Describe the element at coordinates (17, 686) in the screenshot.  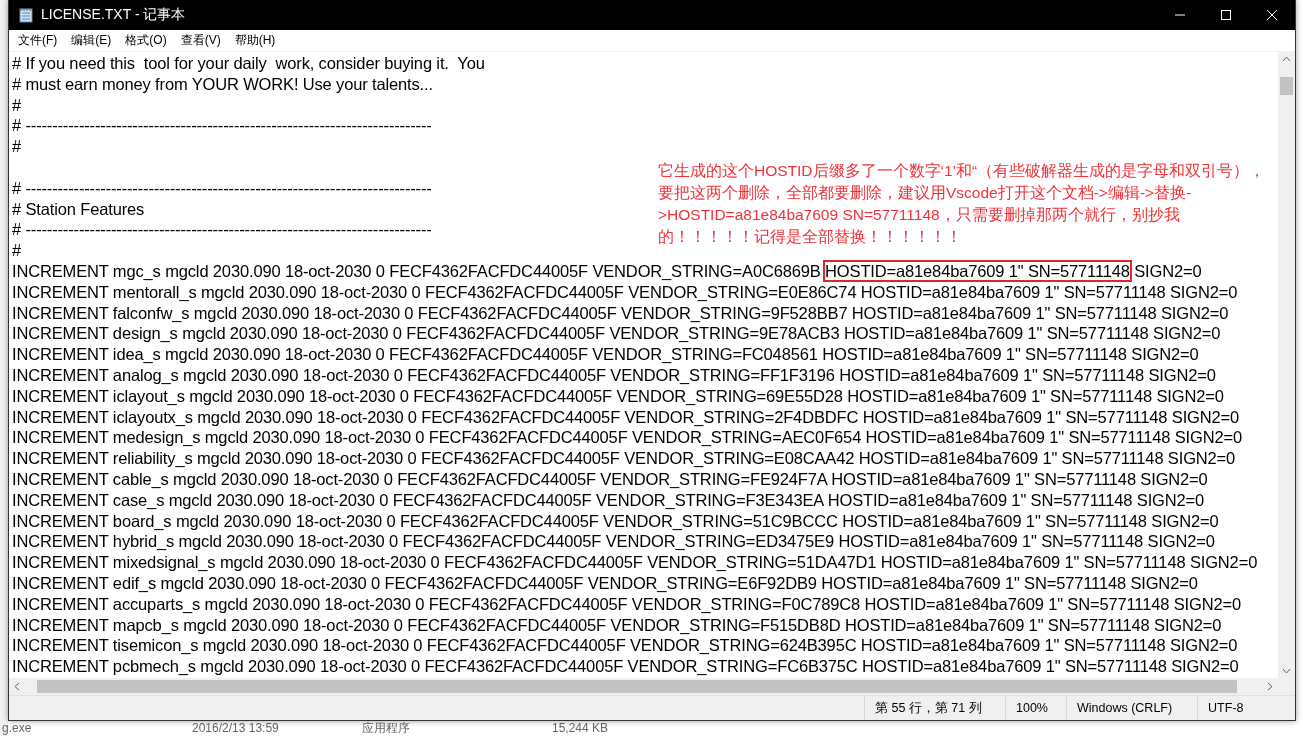
I see `scroll-left-icon` at that location.